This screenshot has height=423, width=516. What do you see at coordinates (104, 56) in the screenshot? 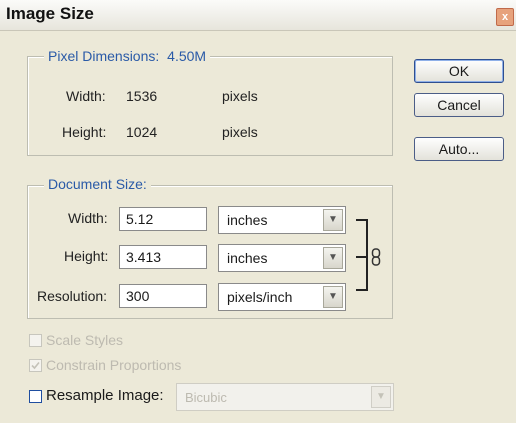
I see `pixel-dimensions-label: Pixel Dimensions:` at bounding box center [104, 56].